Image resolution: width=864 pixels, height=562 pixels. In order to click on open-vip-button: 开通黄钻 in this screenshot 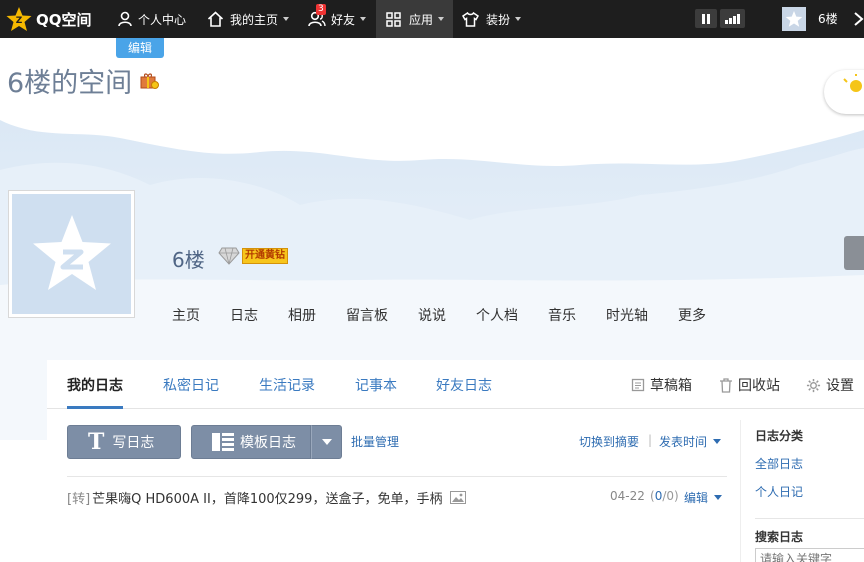, I will do `click(265, 256)`.